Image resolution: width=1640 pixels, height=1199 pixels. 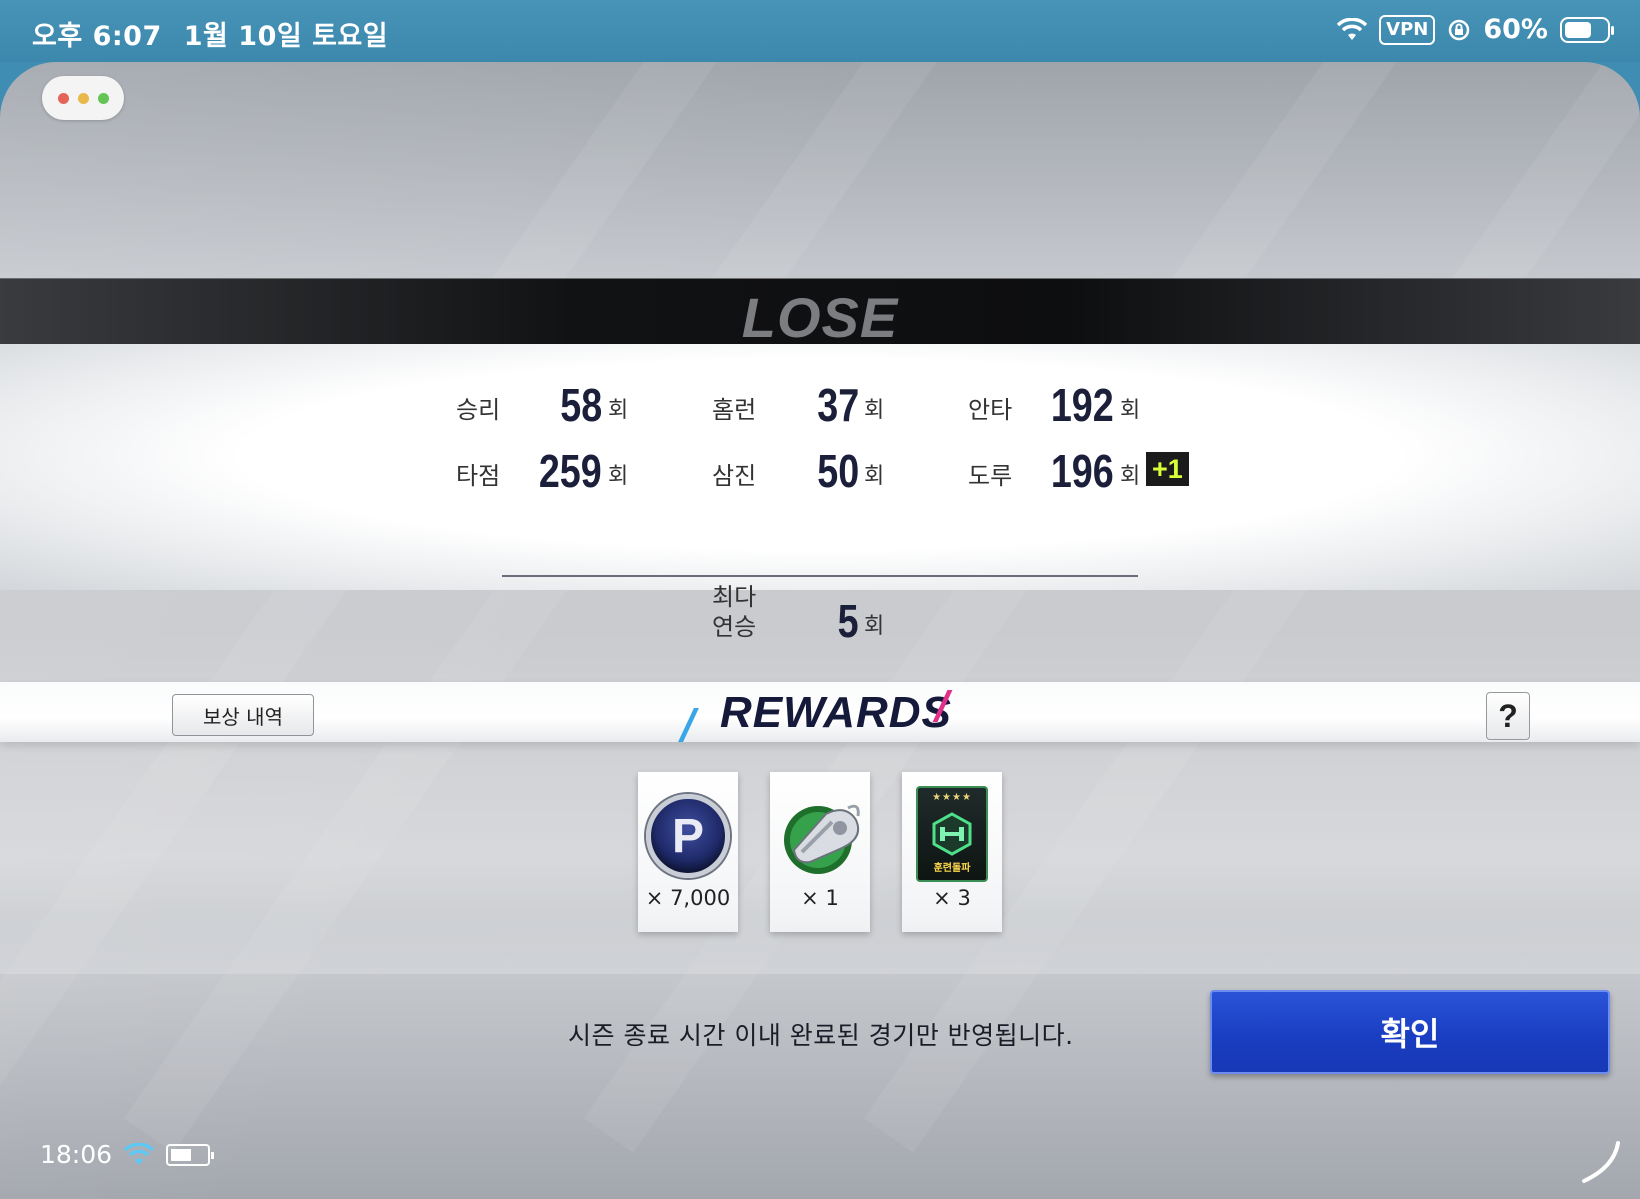 I want to click on status-time: 오후 6:07, so click(x=97, y=36).